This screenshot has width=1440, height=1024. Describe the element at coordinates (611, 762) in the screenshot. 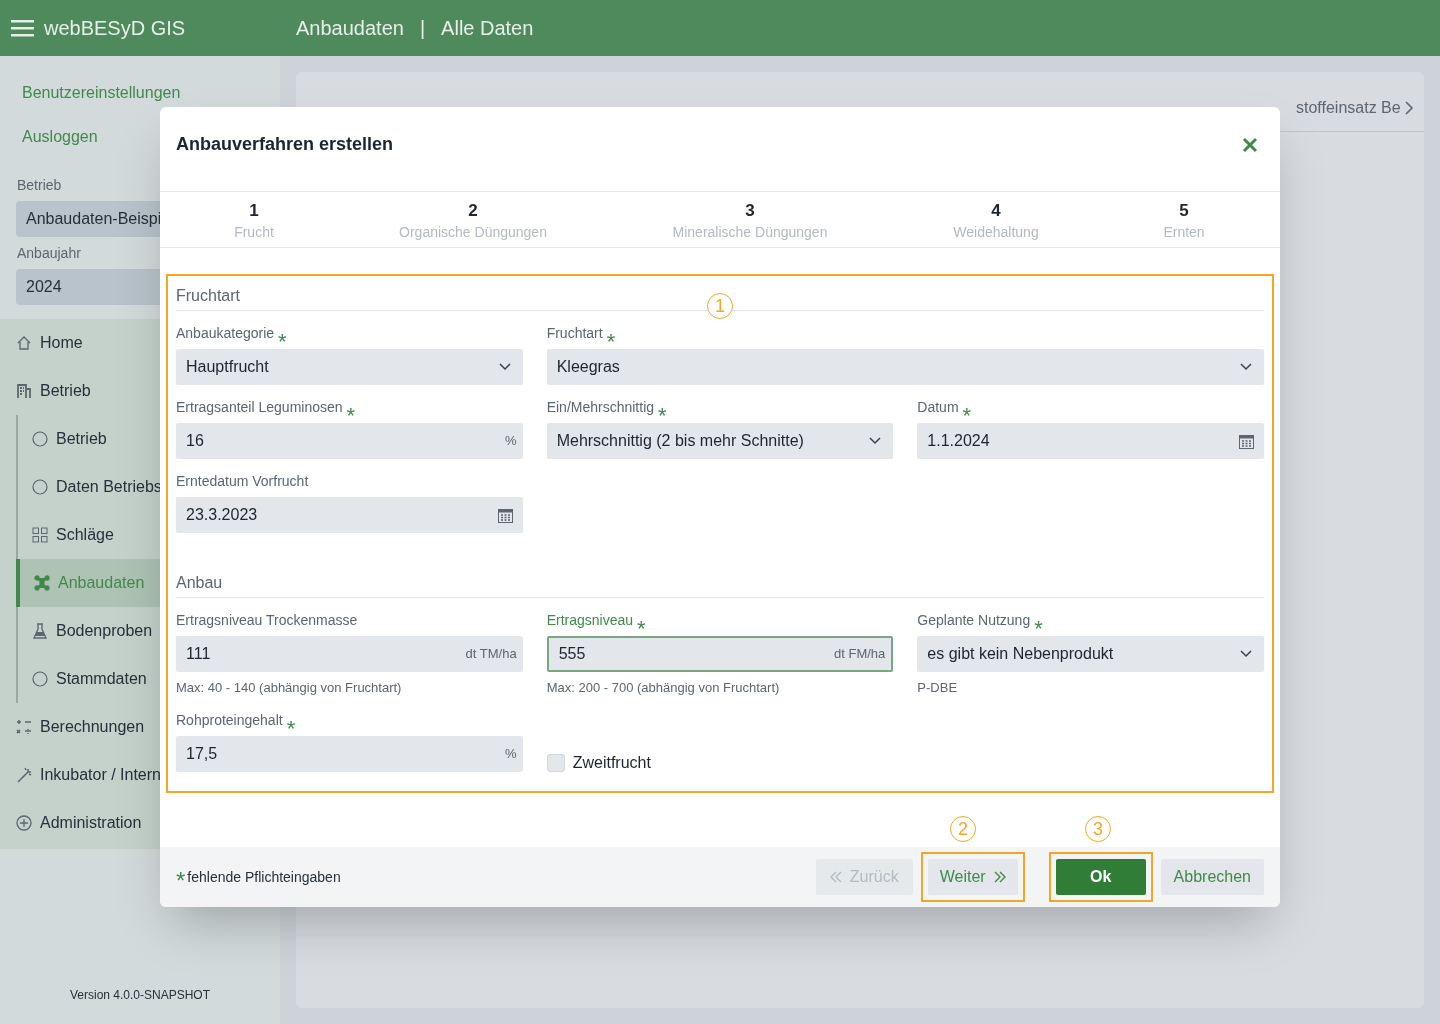

I see `checkbox-label: Zweitfrucht` at that location.